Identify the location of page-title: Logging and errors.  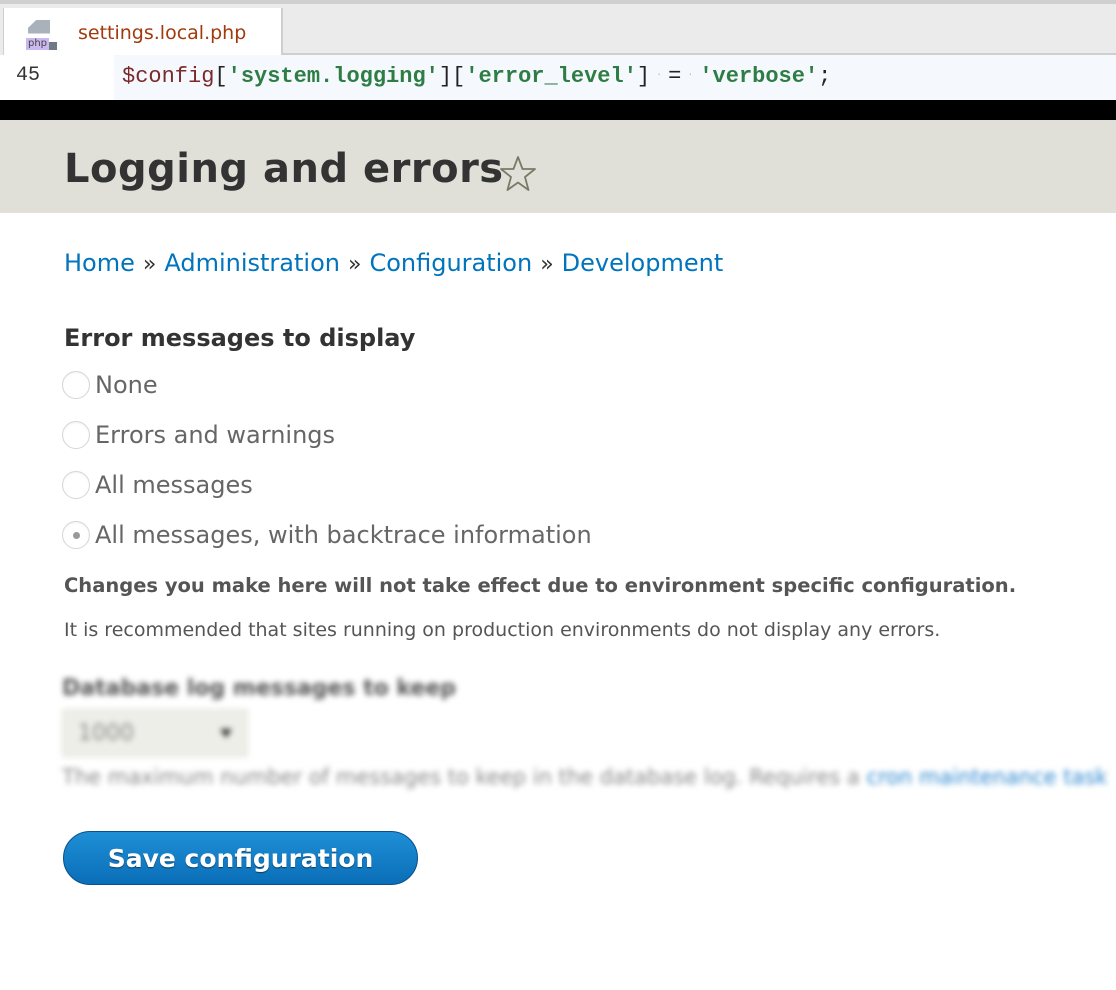
(284, 169).